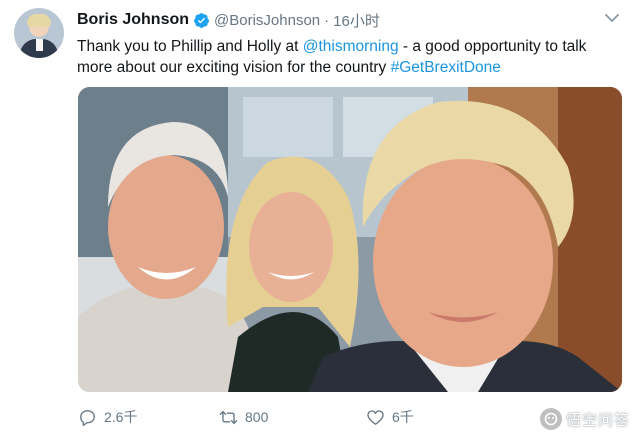 The image size is (640, 441). I want to click on like-button: 6千, so click(416, 417).